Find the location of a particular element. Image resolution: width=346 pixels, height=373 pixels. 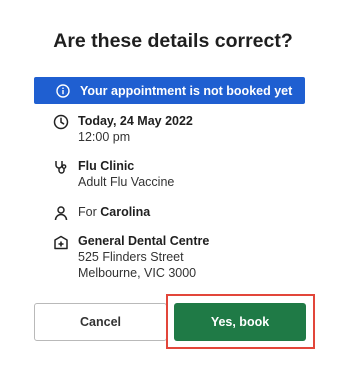

info-icon is located at coordinates (63, 90).